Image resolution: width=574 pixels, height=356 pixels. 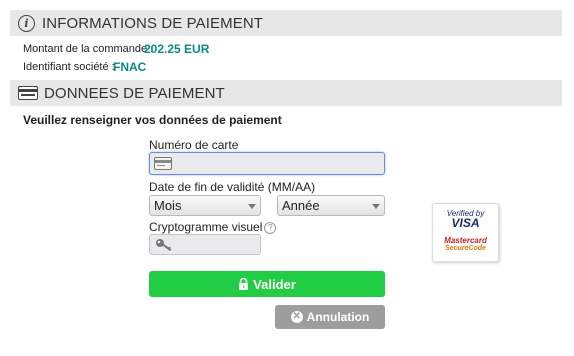 I want to click on amount-row: Montant de la commande : 202.25 EUR, so click(x=116, y=49).